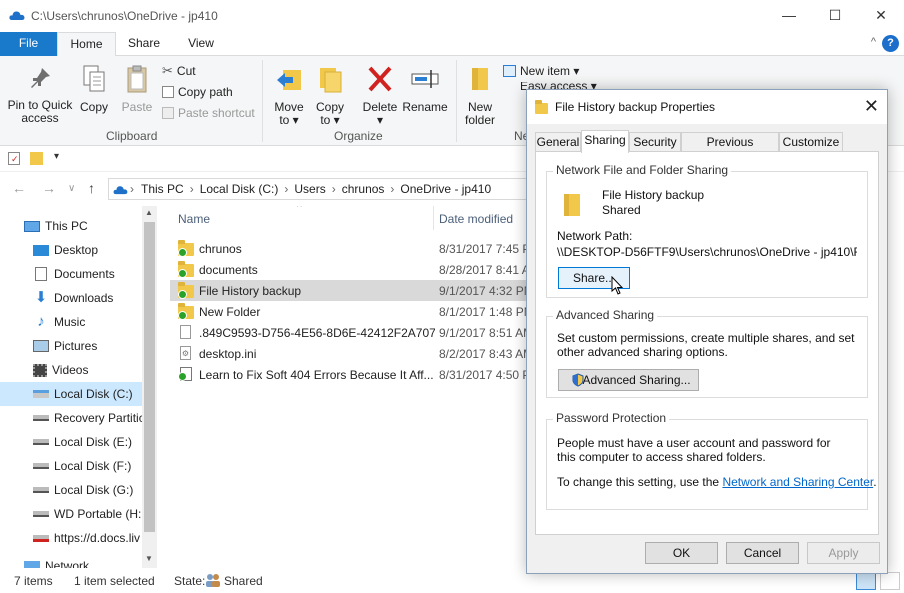 The image size is (904, 593). I want to click on paste-shortcut-button: Paste shortcut, so click(208, 113).